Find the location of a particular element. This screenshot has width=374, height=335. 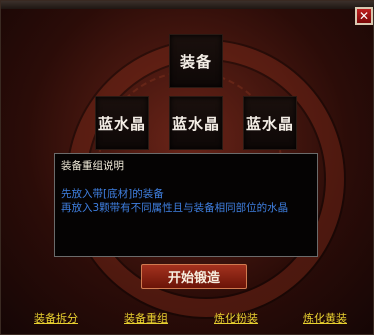

link-equipment-disassemble: 装备拆分 is located at coordinates (56, 318).